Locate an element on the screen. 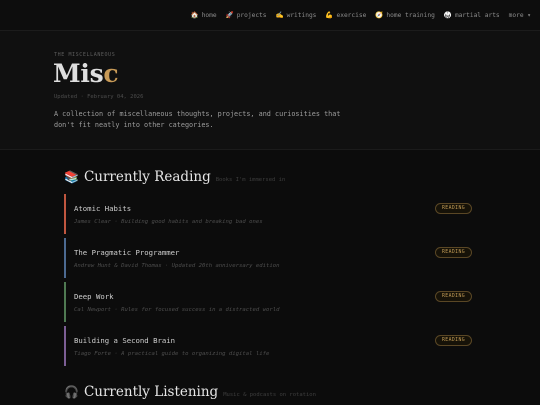  book-title: Deep Work is located at coordinates (94, 296).